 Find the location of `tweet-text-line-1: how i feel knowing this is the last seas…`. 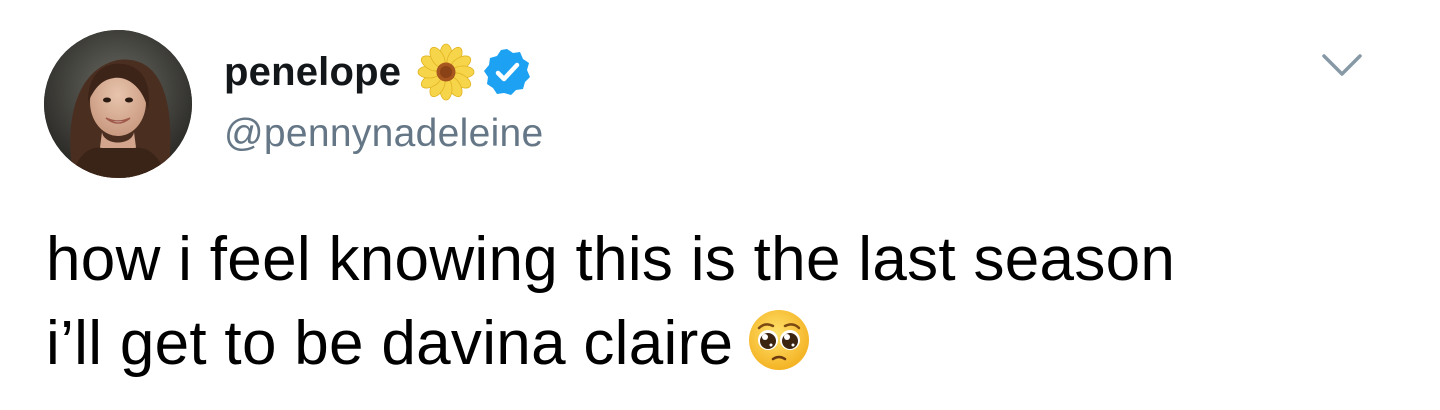

tweet-text-line-1: how i feel knowing this is the last seas… is located at coordinates (611, 259).